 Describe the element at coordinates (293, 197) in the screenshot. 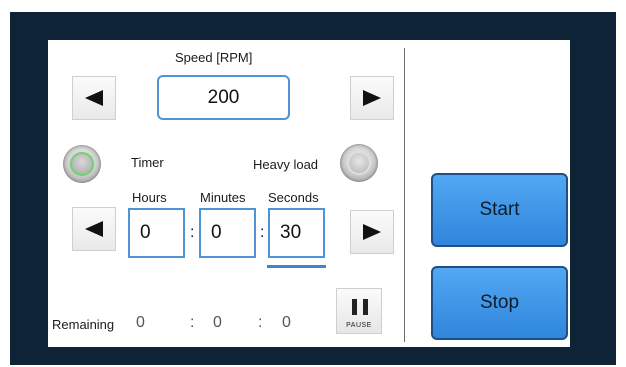

I see `seconds-label: Seconds` at that location.